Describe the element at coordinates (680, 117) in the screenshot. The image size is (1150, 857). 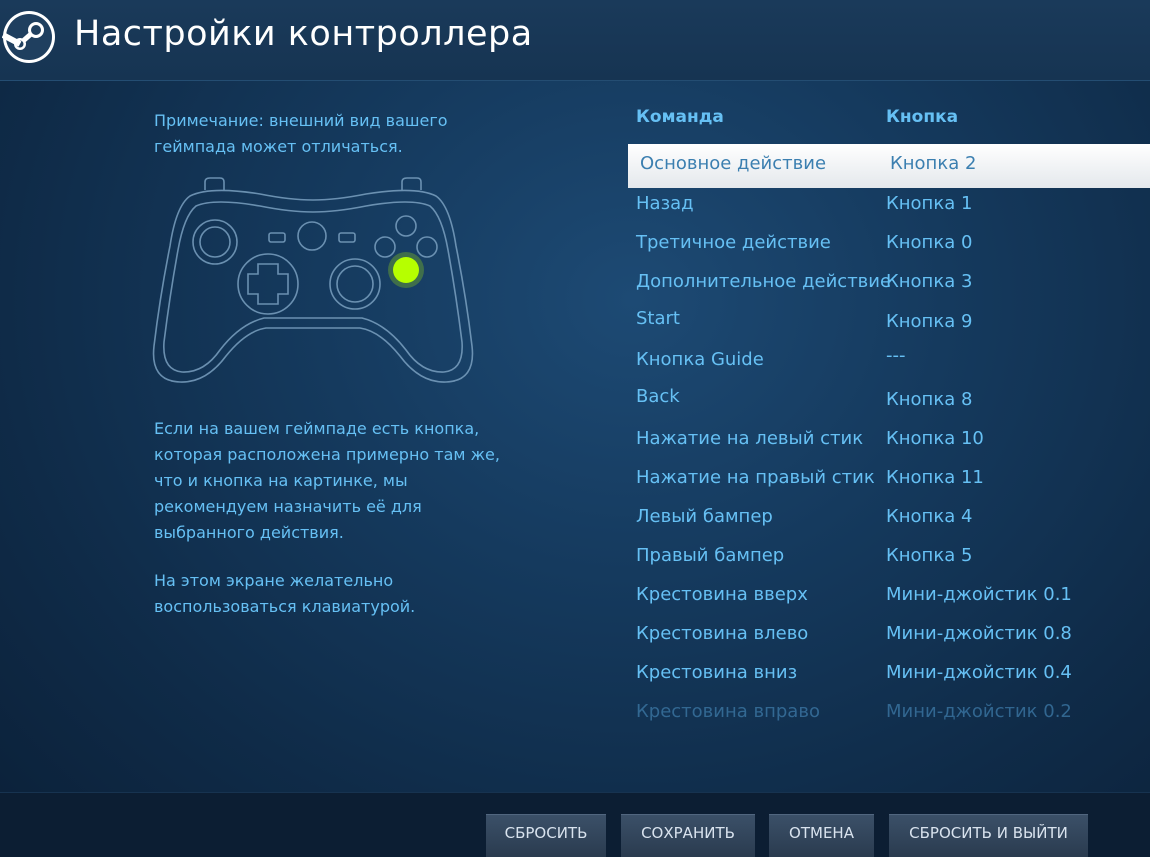
I see `column-header-command: Команда` at that location.